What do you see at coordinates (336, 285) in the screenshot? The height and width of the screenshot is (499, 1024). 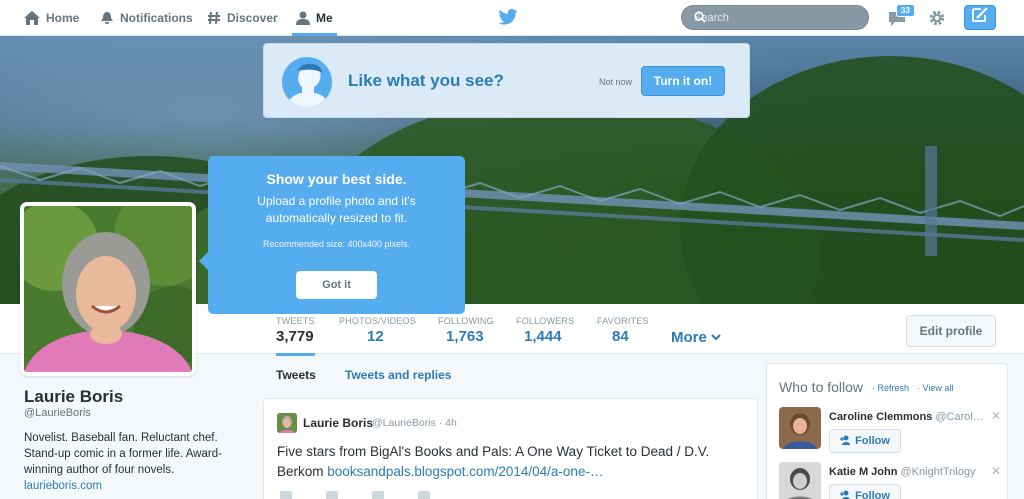 I see `got-it-button: Got it` at bounding box center [336, 285].